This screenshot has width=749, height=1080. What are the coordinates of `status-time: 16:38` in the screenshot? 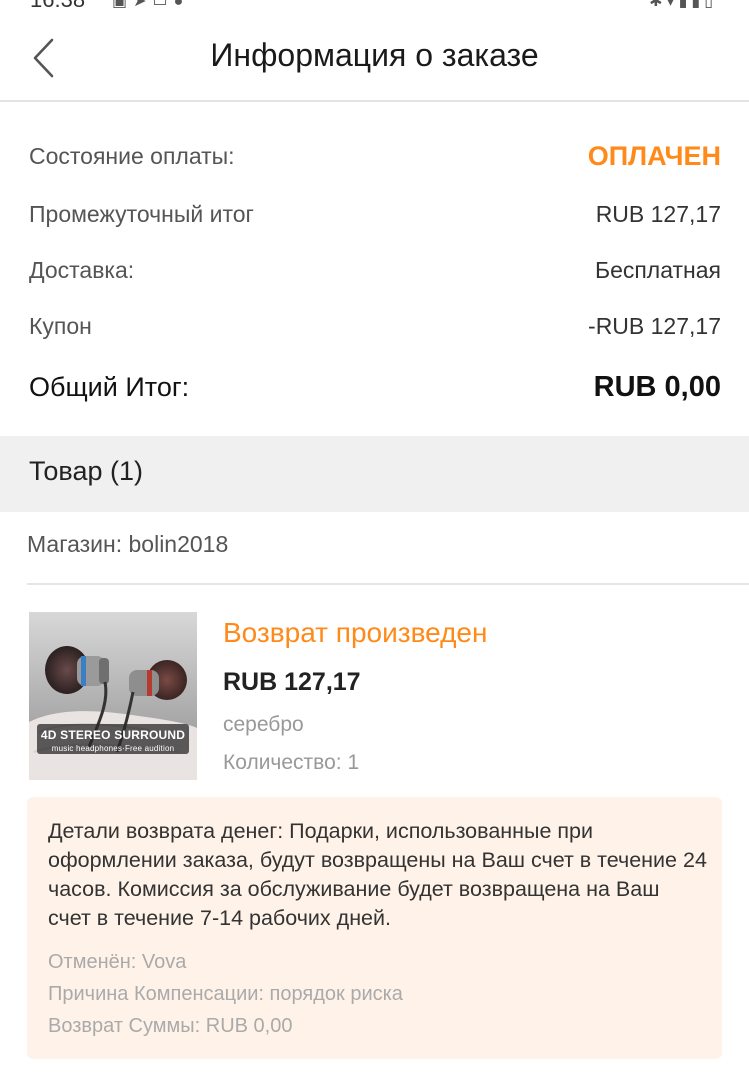 It's located at (57, 6).